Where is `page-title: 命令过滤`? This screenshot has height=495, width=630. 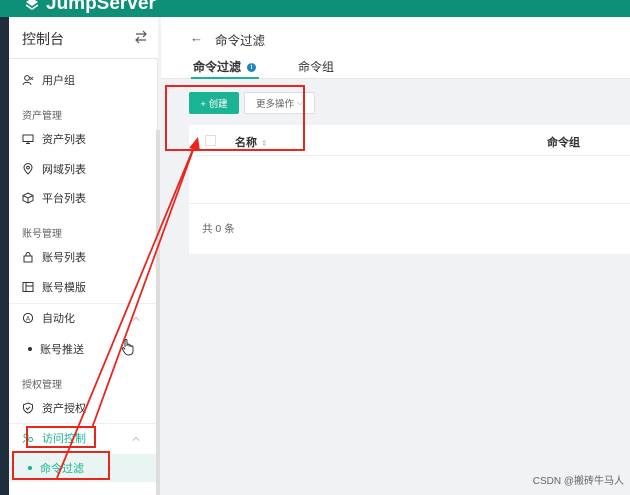 page-title: 命令过滤 is located at coordinates (240, 41).